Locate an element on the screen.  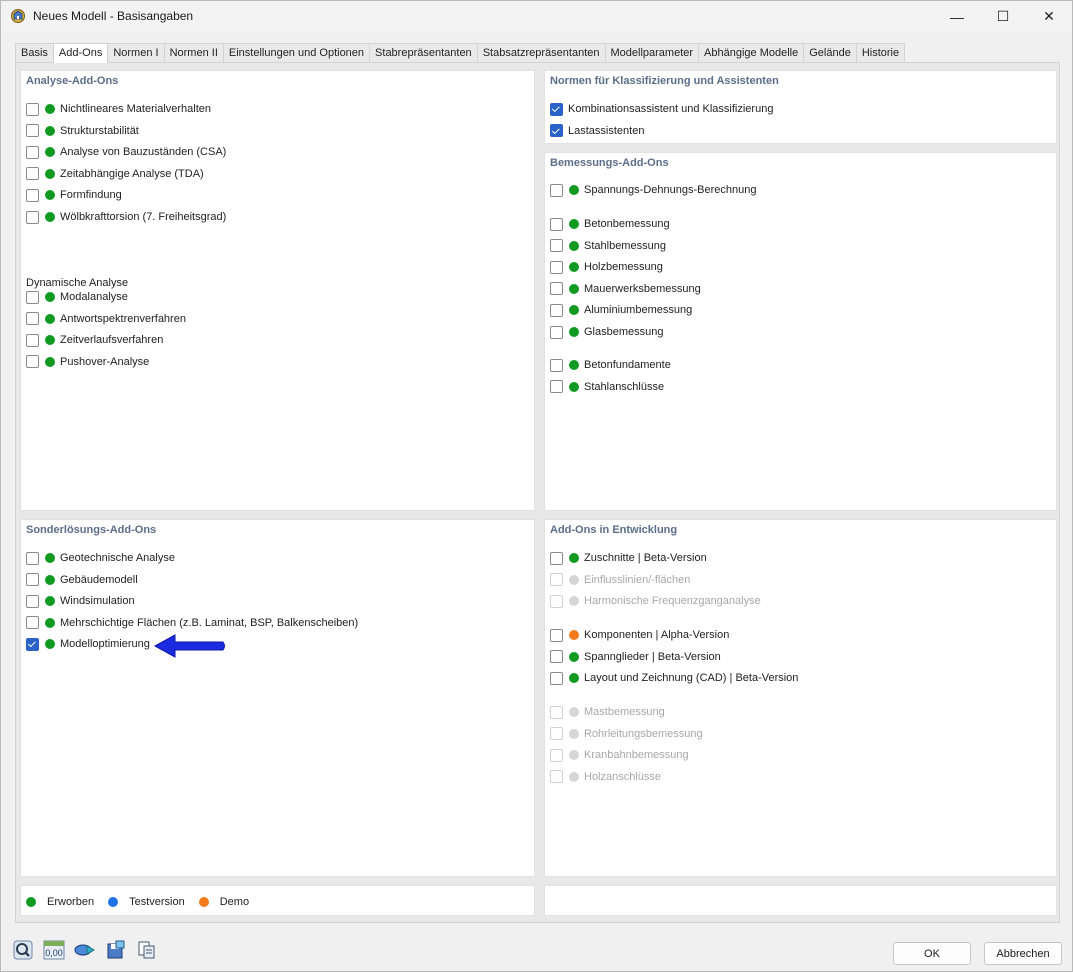
addon-item: Formfindung is located at coordinates (74, 195).